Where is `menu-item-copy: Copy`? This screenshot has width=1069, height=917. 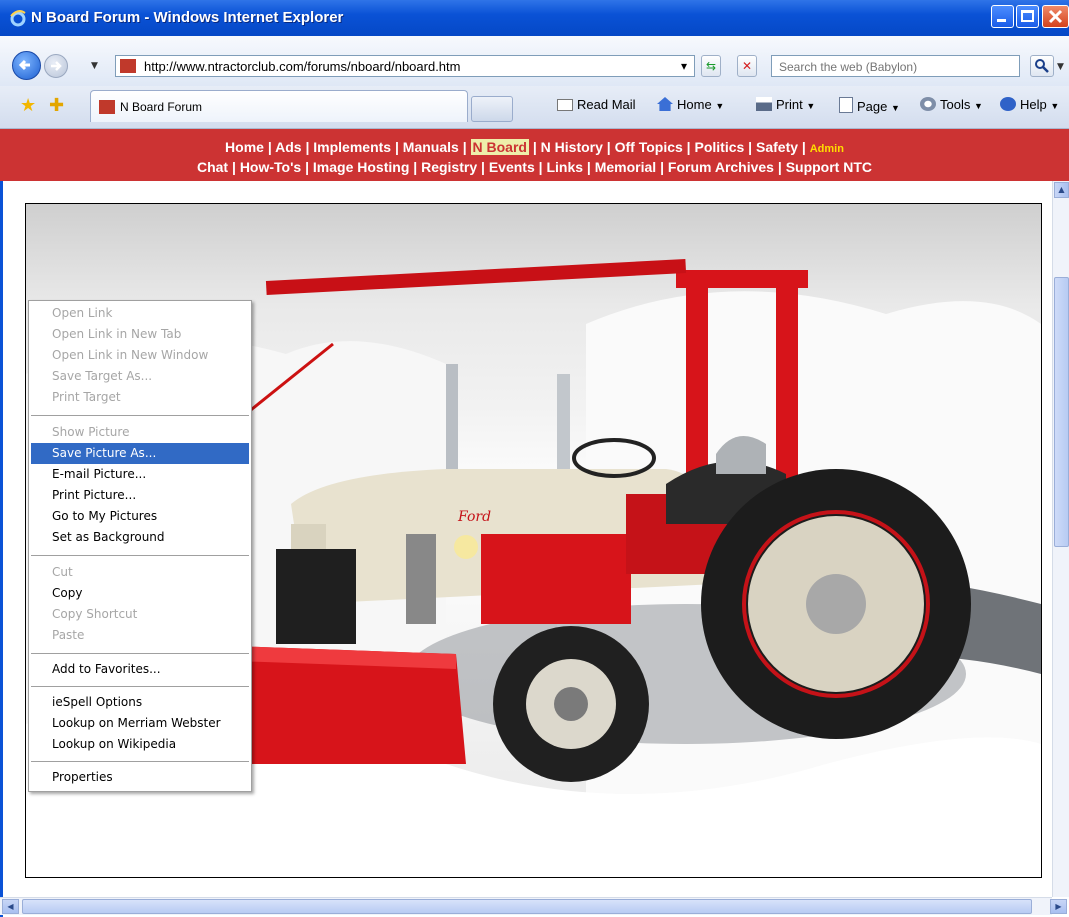 menu-item-copy: Copy is located at coordinates (140, 593).